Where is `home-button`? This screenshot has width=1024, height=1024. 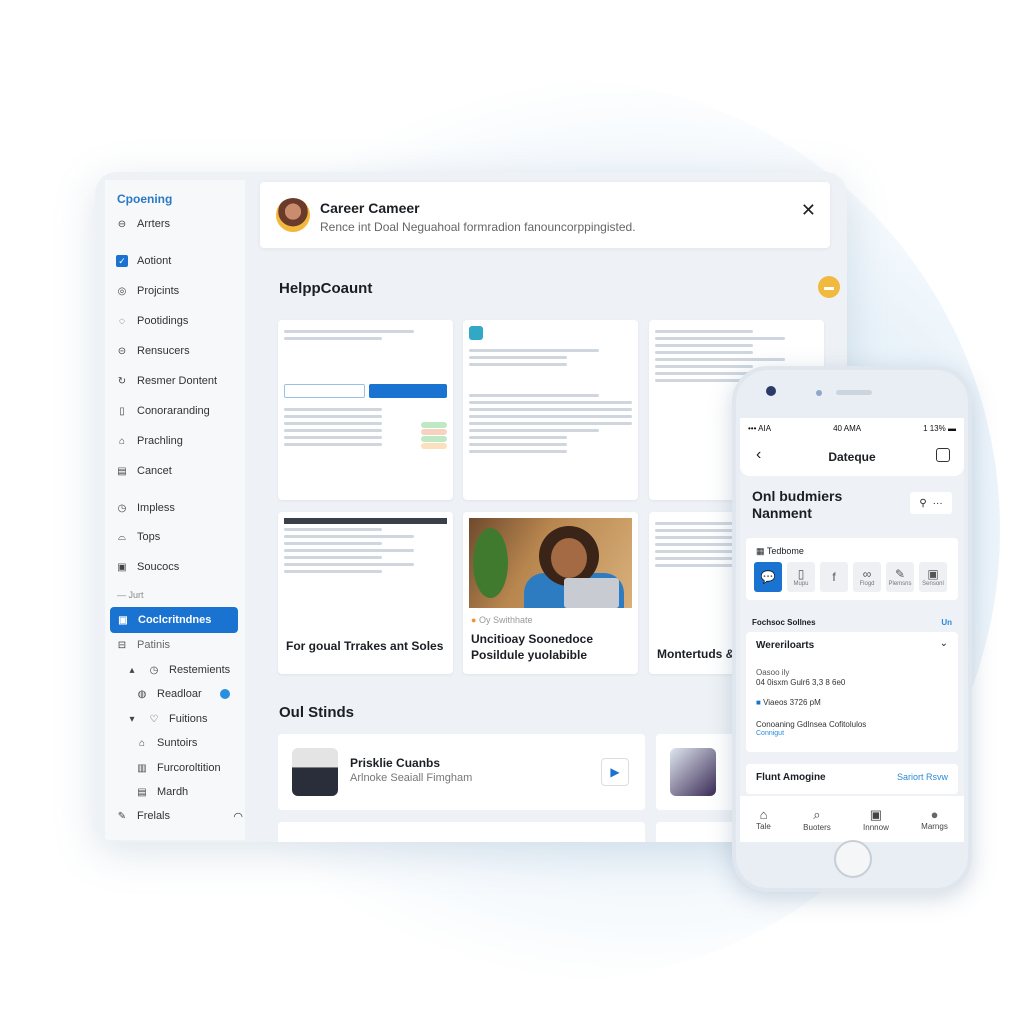 home-button is located at coordinates (853, 859).